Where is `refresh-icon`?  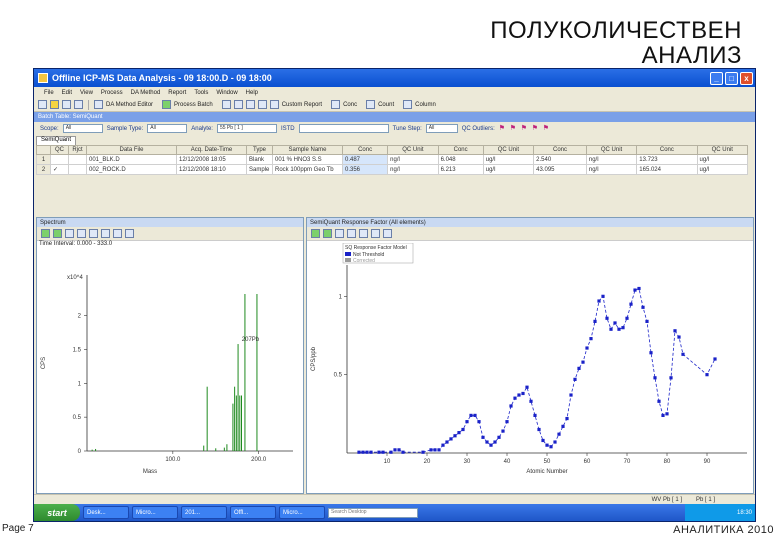 refresh-icon is located at coordinates (351, 233).